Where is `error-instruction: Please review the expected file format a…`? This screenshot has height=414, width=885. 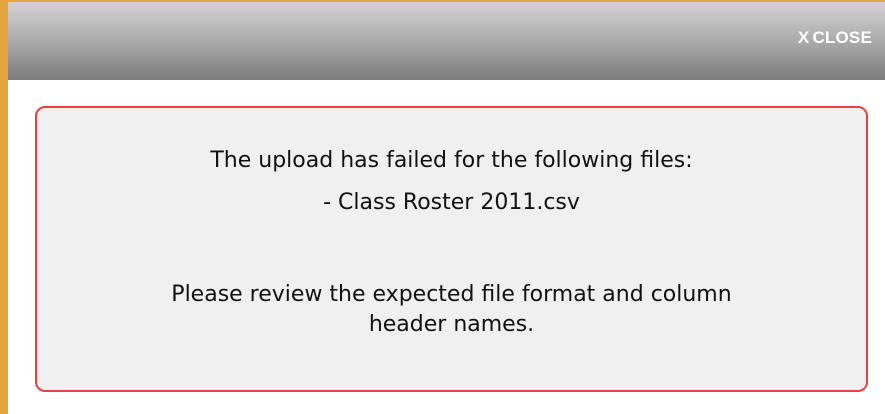 error-instruction: Please review the expected file format a… is located at coordinates (451, 310).